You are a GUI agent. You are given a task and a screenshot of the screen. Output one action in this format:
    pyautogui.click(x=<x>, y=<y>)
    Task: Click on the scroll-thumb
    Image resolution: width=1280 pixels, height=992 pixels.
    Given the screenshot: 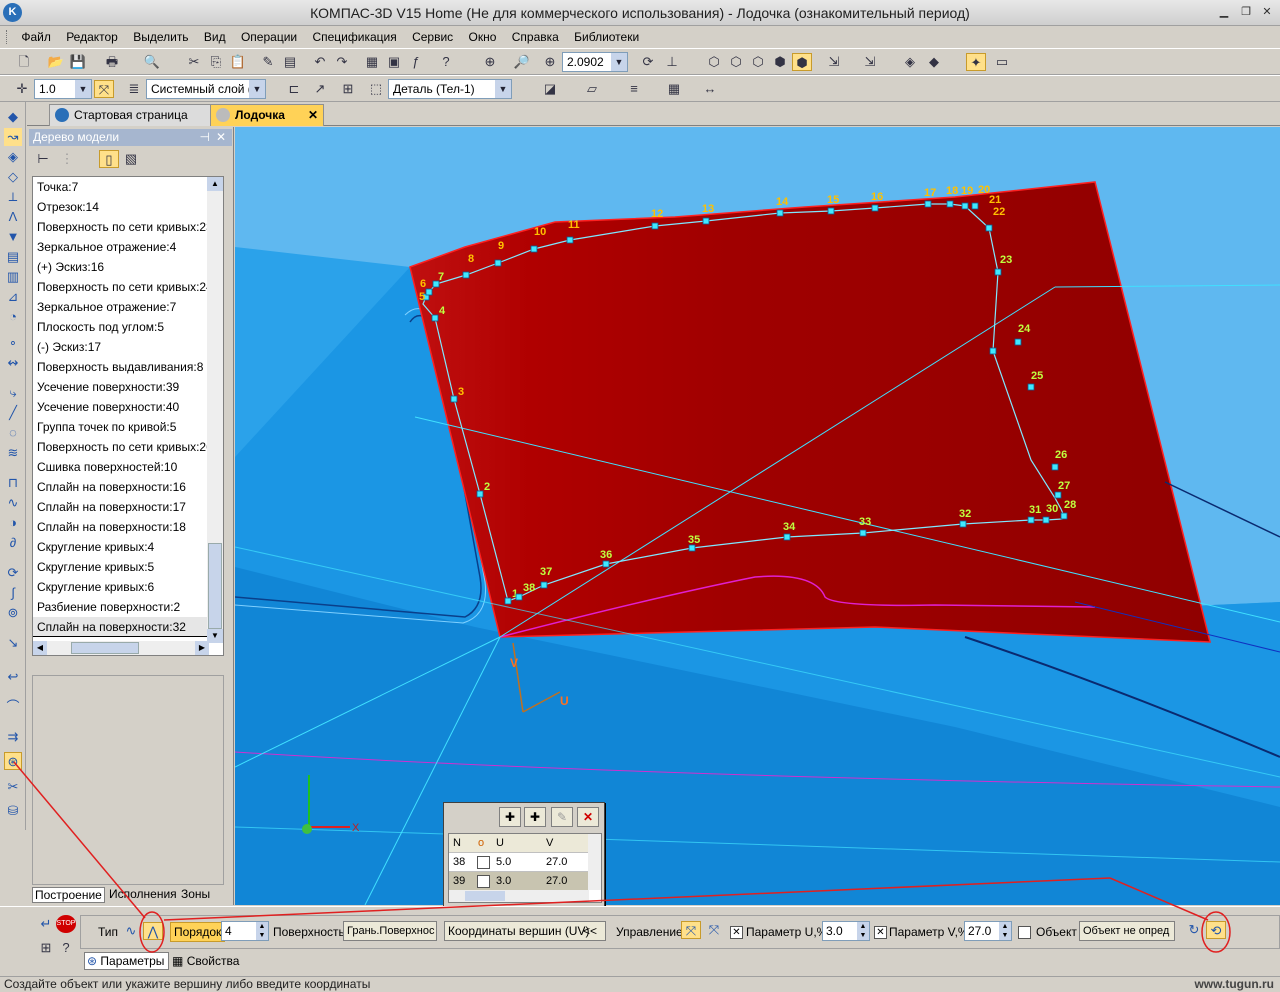 What is the action you would take?
    pyautogui.click(x=215, y=586)
    